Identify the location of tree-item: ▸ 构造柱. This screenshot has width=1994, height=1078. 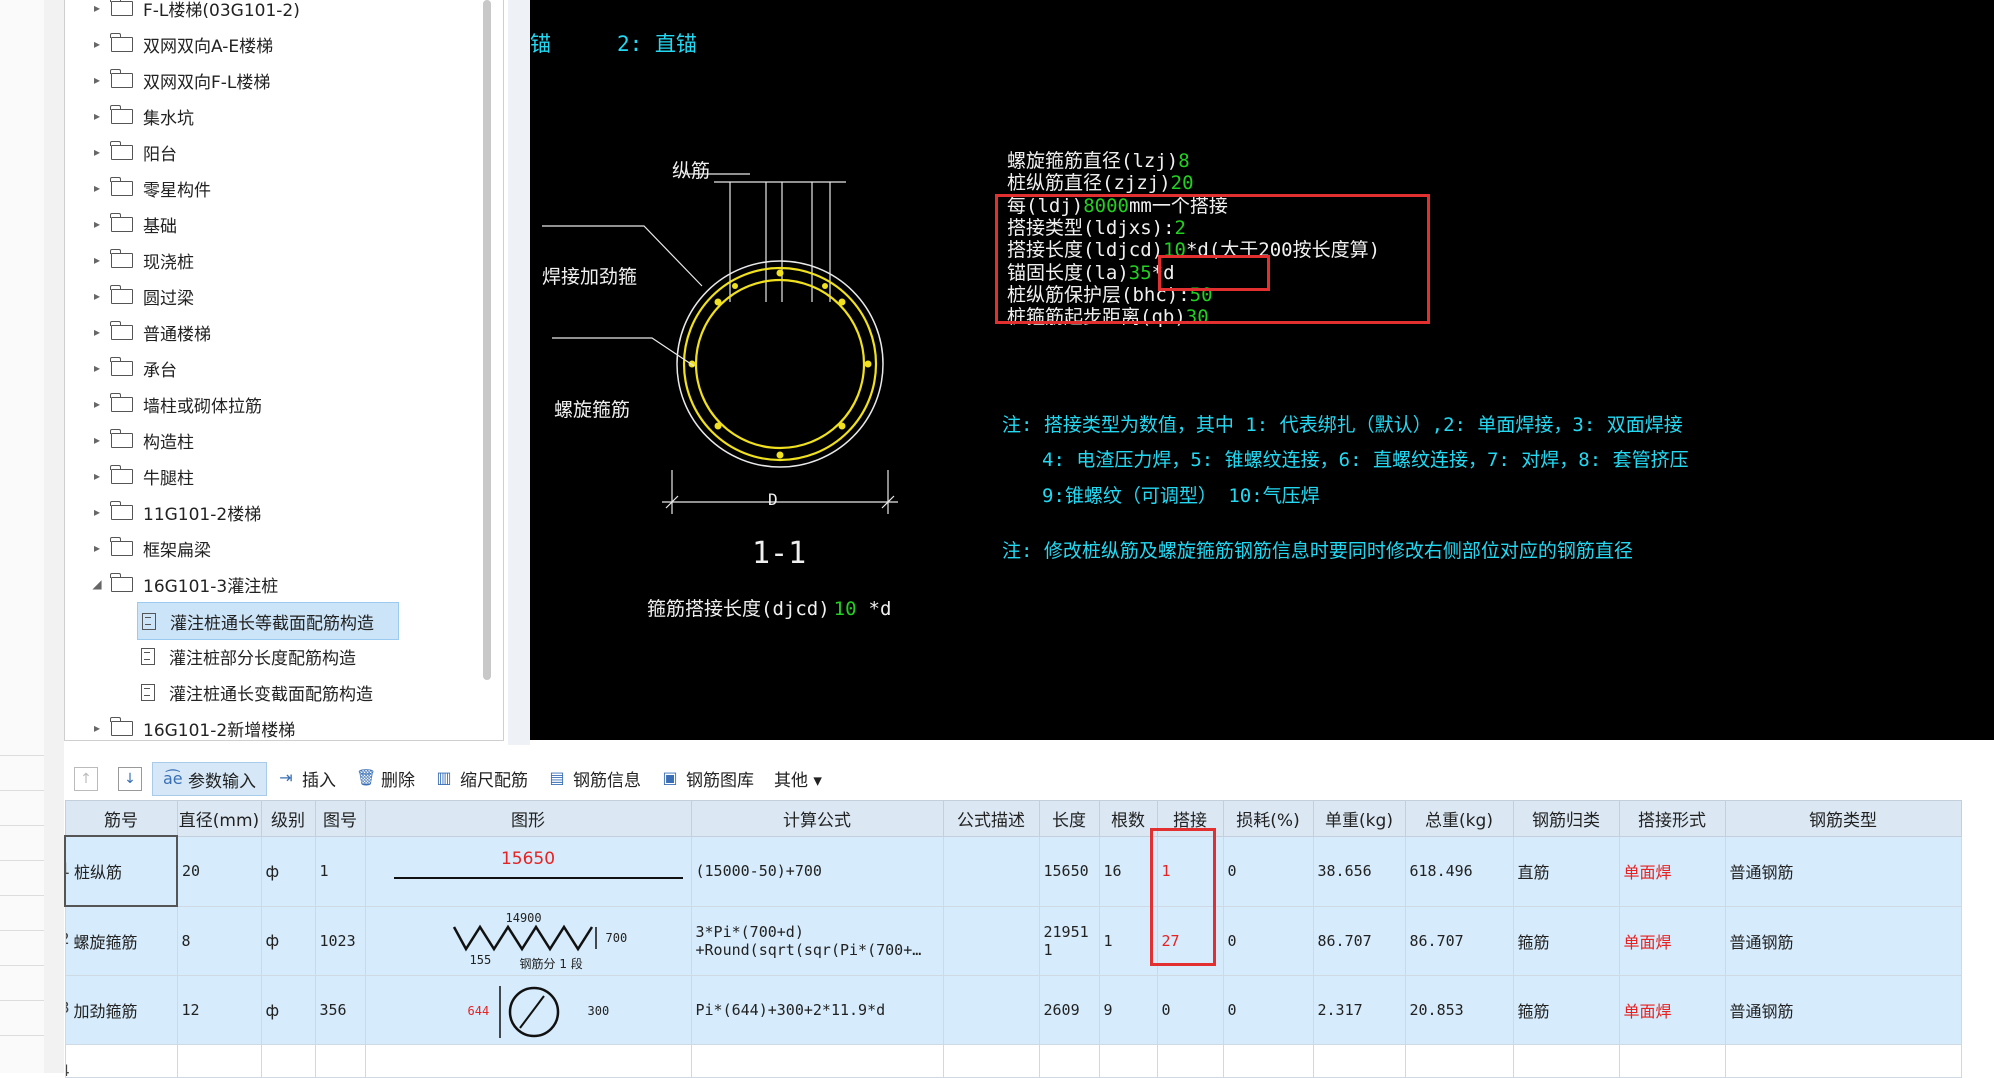
(141, 440).